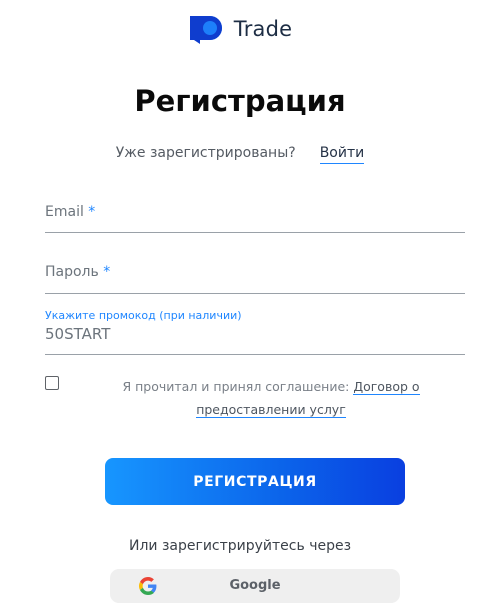 The image size is (480, 608). Describe the element at coordinates (205, 153) in the screenshot. I see `login-question: Уже зарегистрированы?` at that location.